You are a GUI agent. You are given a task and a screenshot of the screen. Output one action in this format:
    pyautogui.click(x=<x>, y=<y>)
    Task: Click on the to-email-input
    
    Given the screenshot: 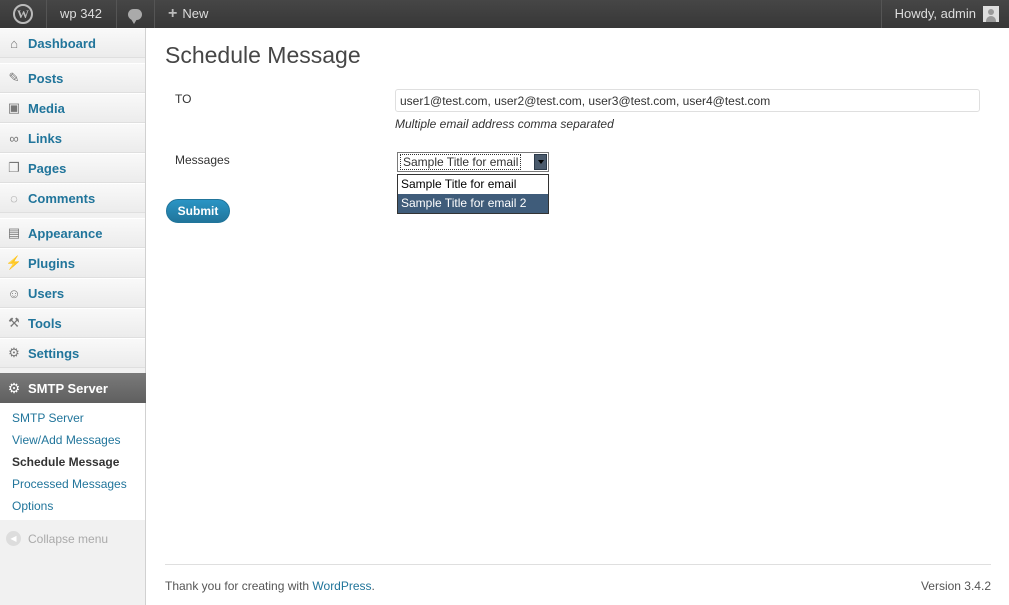 What is the action you would take?
    pyautogui.click(x=687, y=100)
    